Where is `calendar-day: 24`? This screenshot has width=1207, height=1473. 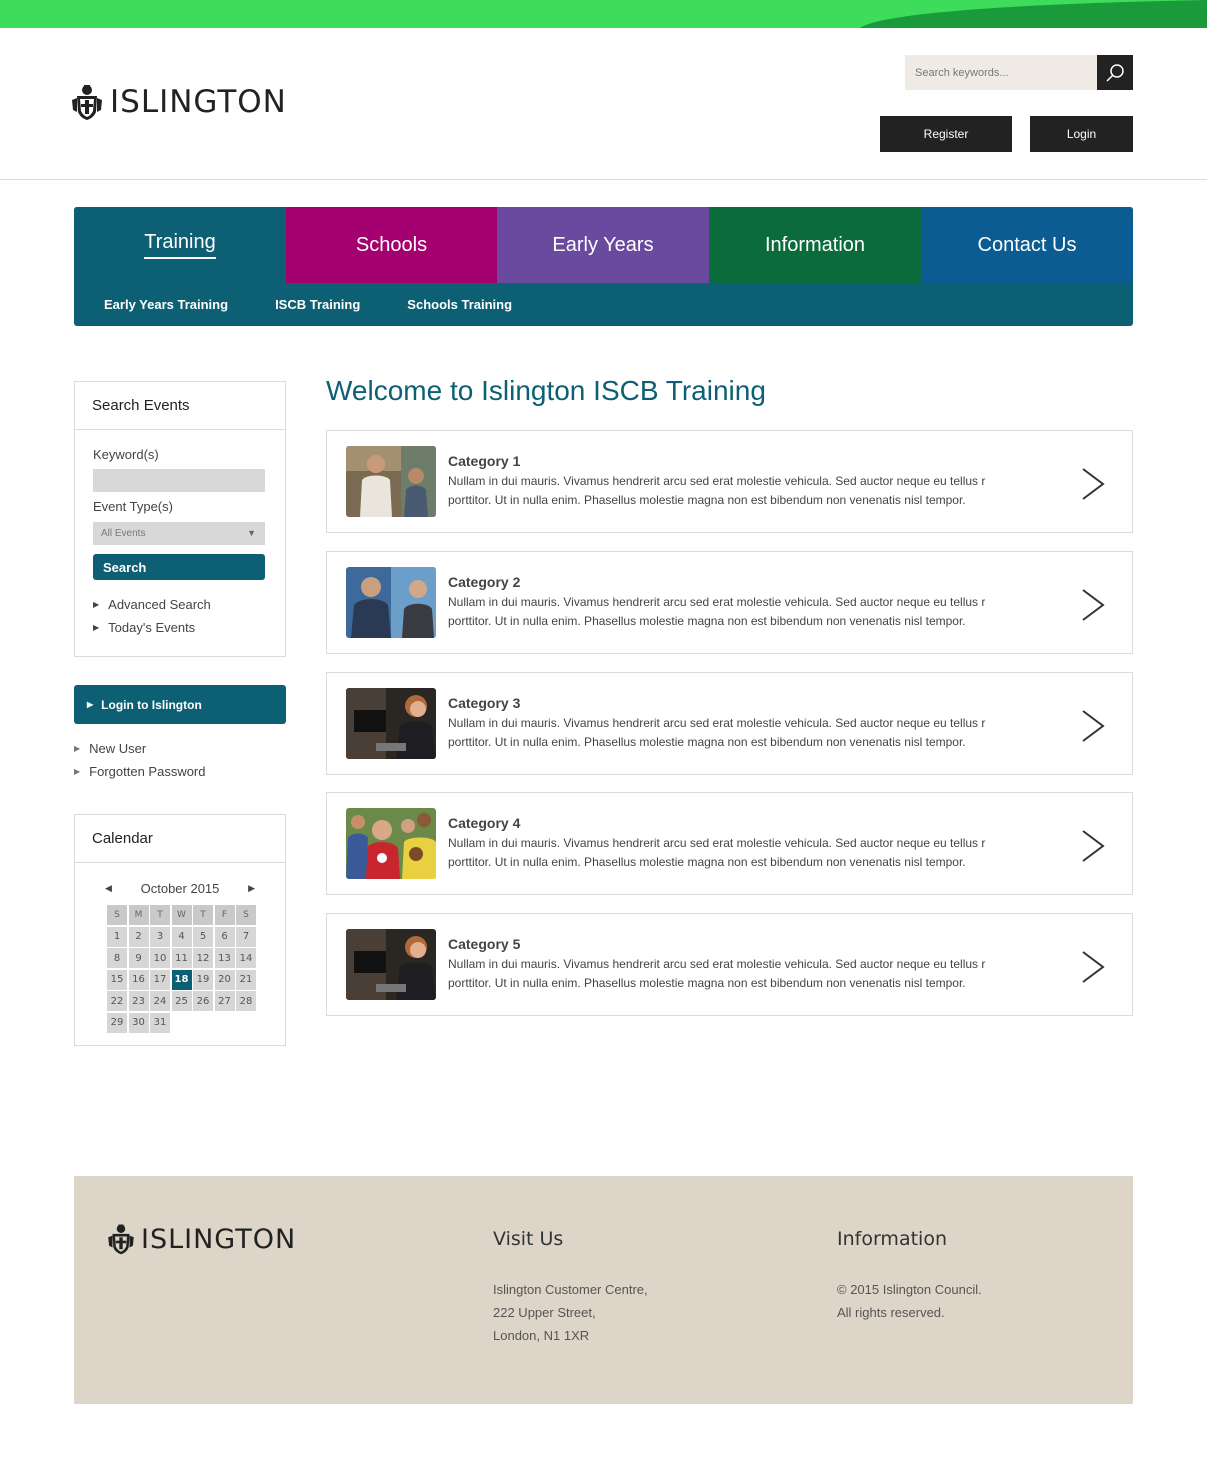
calendar-day: 24 is located at coordinates (160, 1001).